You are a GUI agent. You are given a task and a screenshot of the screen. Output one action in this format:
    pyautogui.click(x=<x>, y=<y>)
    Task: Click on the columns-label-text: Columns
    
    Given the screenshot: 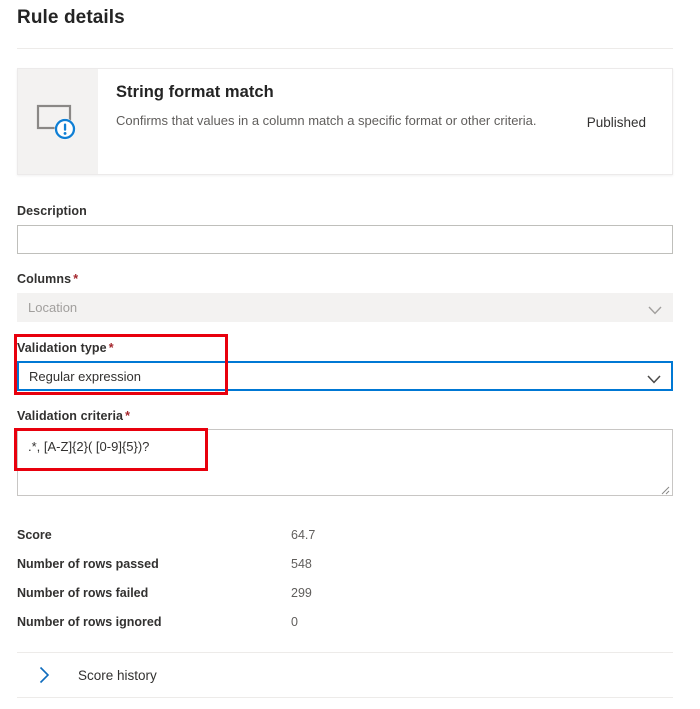 What is the action you would take?
    pyautogui.click(x=44, y=279)
    